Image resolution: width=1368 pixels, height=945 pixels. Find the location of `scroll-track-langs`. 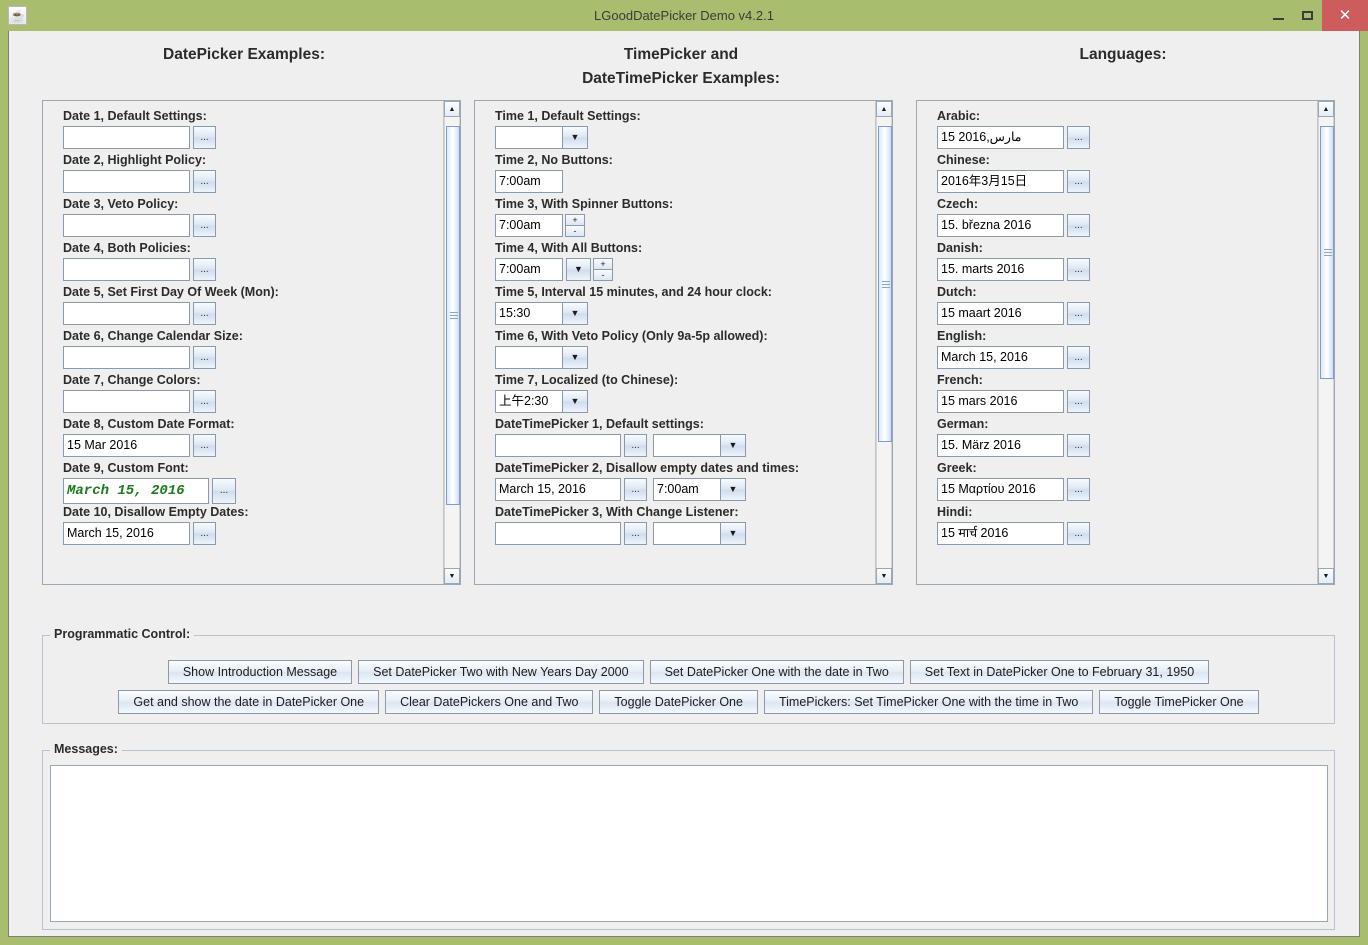

scroll-track-langs is located at coordinates (1326, 342).